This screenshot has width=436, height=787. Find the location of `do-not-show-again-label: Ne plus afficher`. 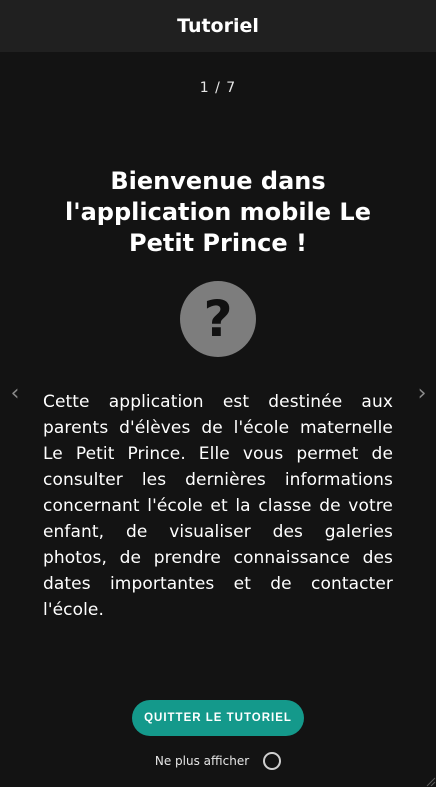

do-not-show-again-label: Ne plus afficher is located at coordinates (202, 761).